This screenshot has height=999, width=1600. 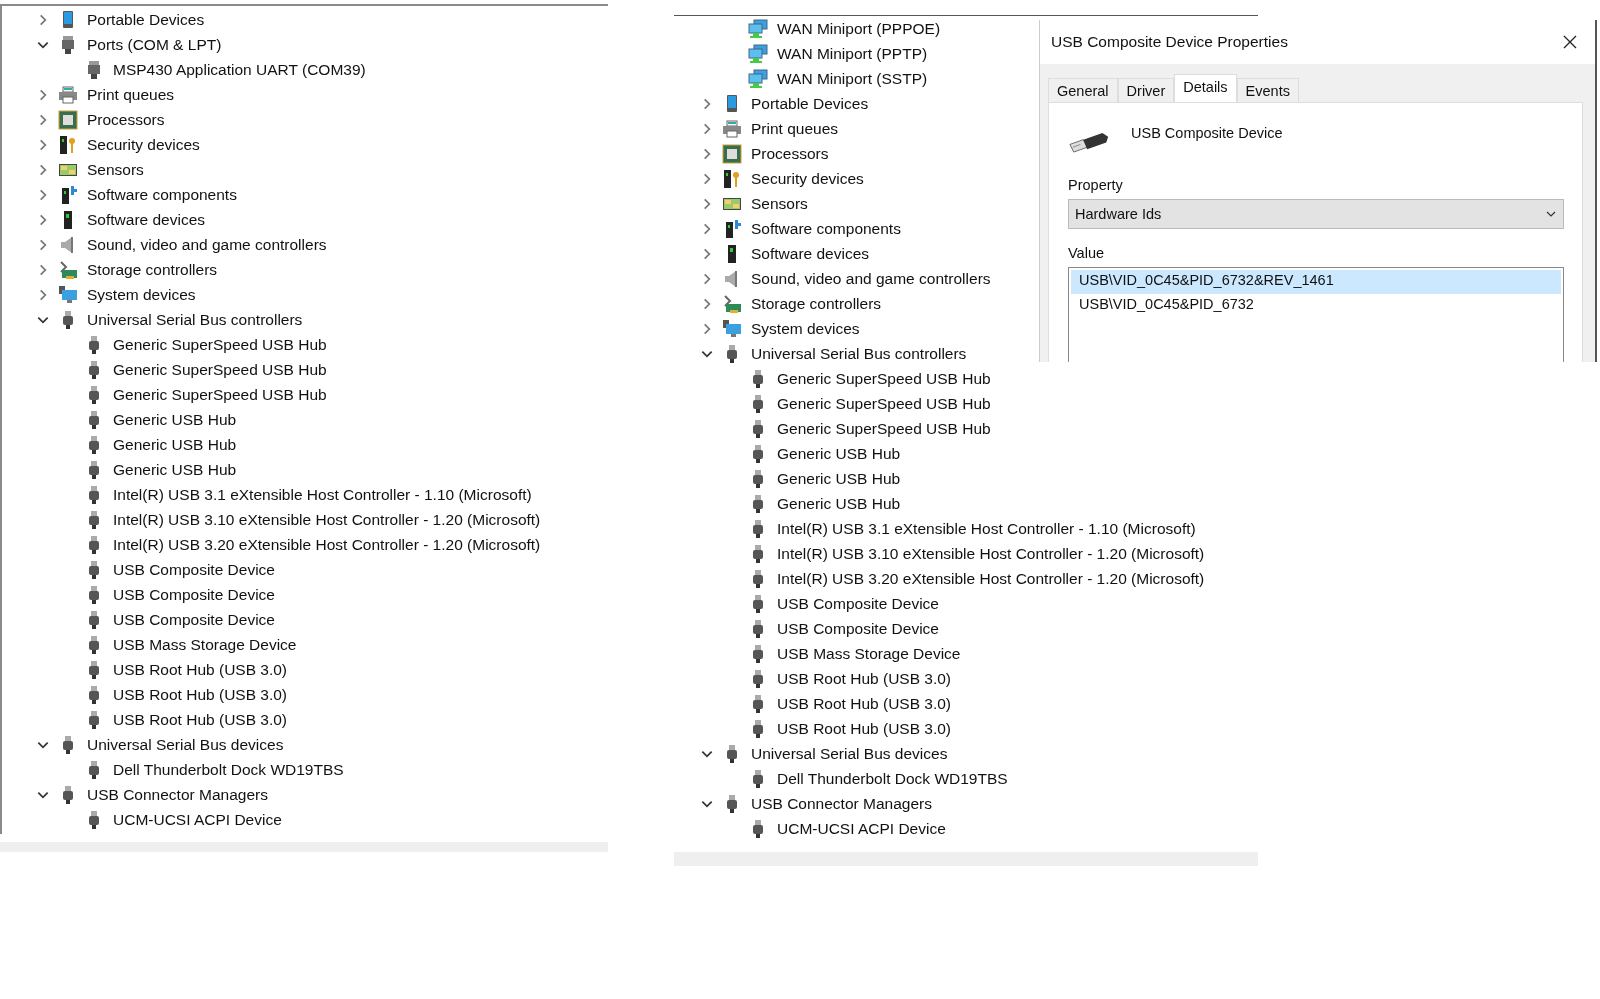 What do you see at coordinates (852, 78) in the screenshot?
I see `tree-item: WAN Miniport (SSTP)` at bounding box center [852, 78].